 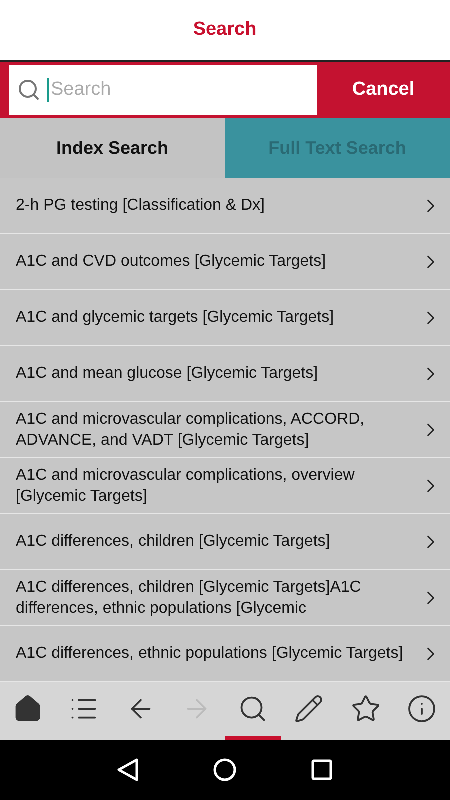 What do you see at coordinates (141, 206) in the screenshot?
I see `result-text: 2-h PG testing [Classification & Dx]` at bounding box center [141, 206].